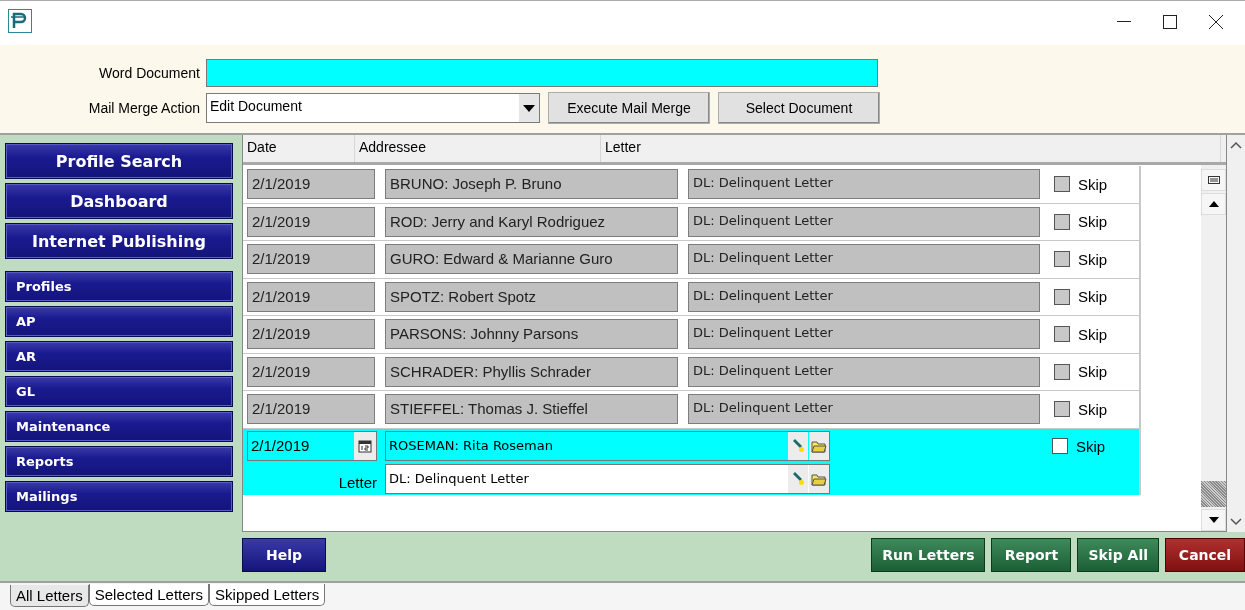 The image size is (1245, 610). I want to click on tab: Skipped Letters, so click(267, 595).